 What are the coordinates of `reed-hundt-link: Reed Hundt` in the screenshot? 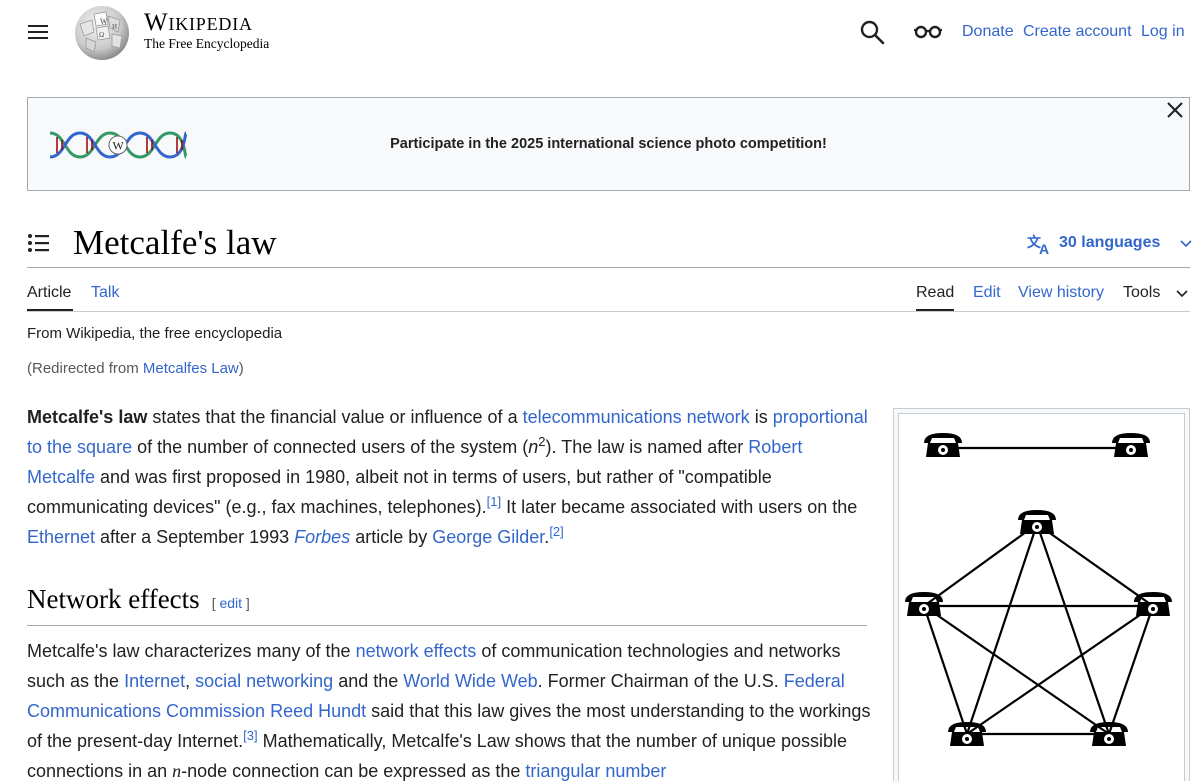 It's located at (318, 711).